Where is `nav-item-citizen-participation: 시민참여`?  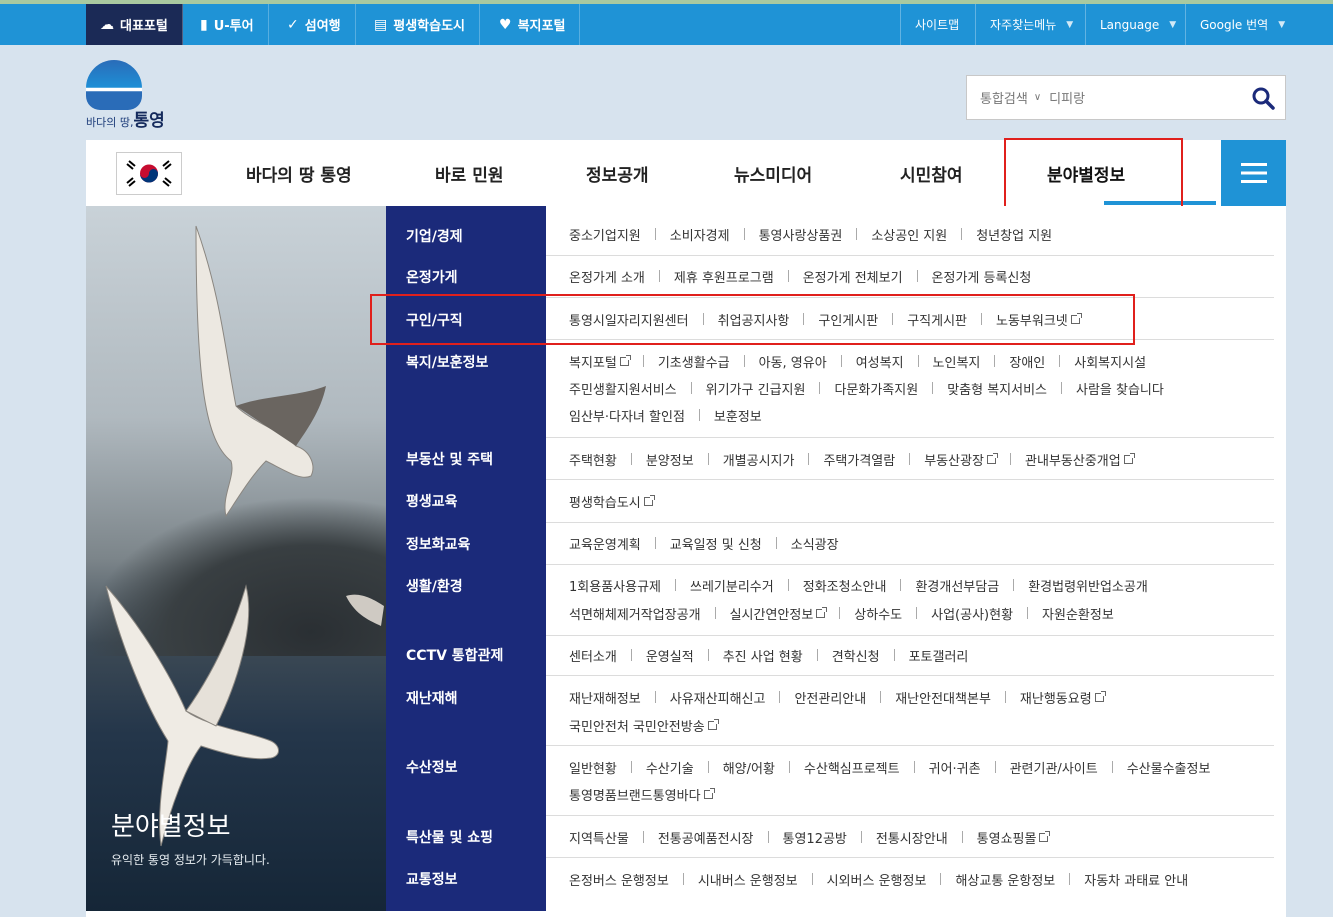 nav-item-citizen-participation: 시민참여 is located at coordinates (931, 173).